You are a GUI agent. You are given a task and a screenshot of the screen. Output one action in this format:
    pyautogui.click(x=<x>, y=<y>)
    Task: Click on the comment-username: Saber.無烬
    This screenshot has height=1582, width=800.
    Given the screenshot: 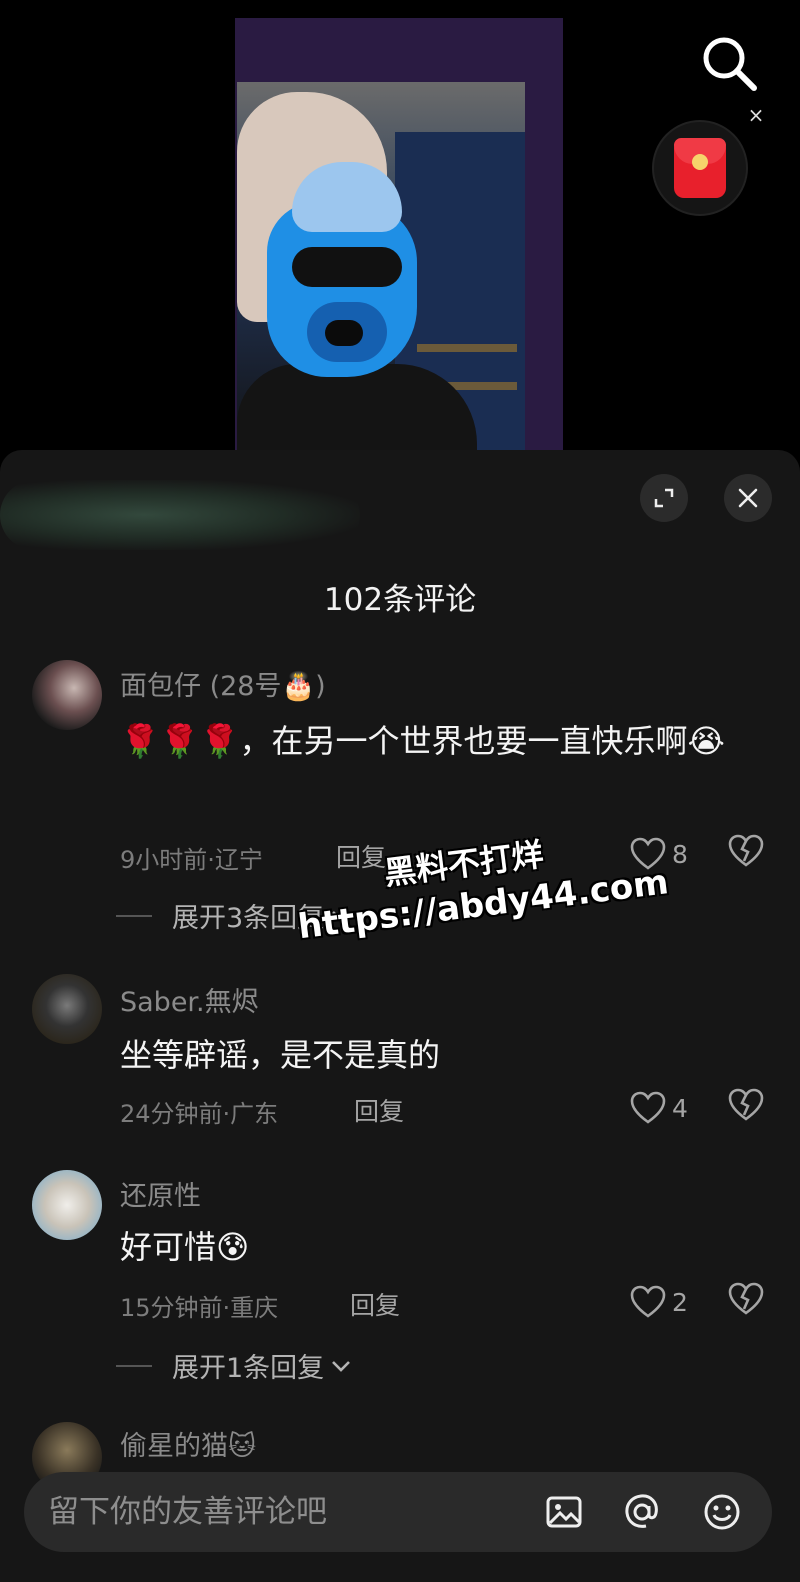 What is the action you would take?
    pyautogui.click(x=189, y=999)
    